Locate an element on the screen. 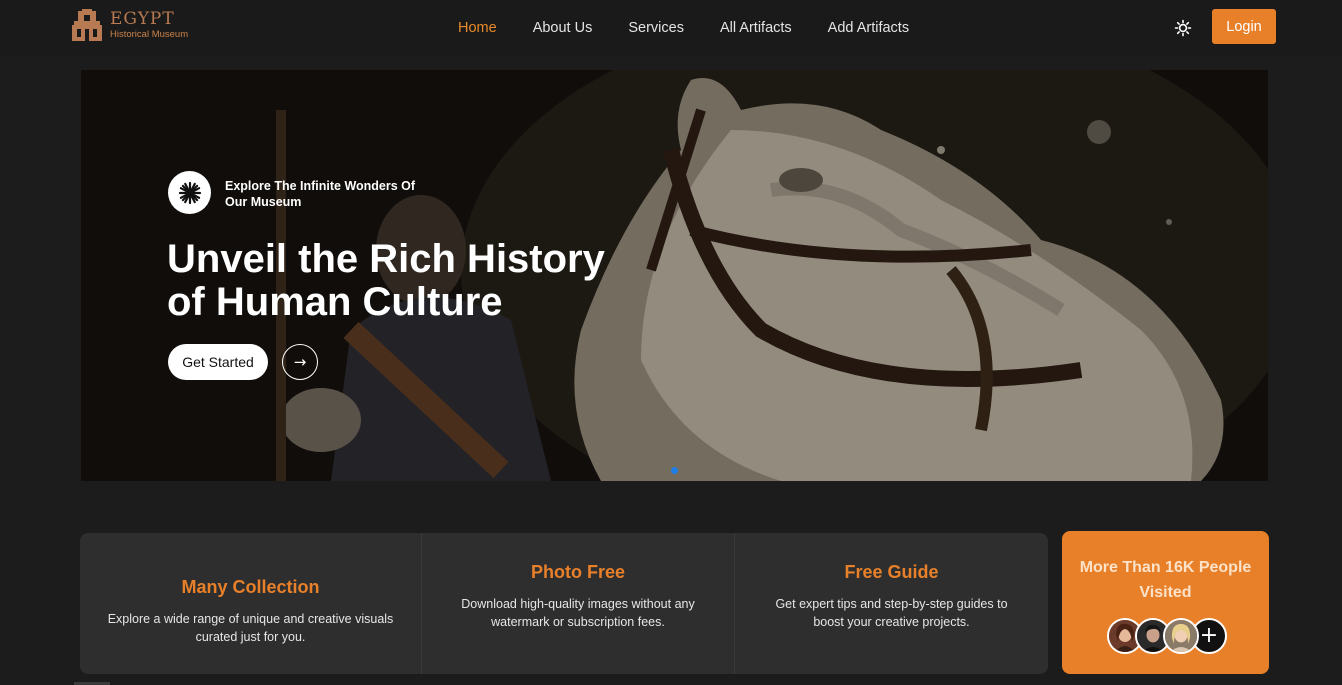  hero-title: Unveil the Rich History of Human Culture is located at coordinates (427, 281).